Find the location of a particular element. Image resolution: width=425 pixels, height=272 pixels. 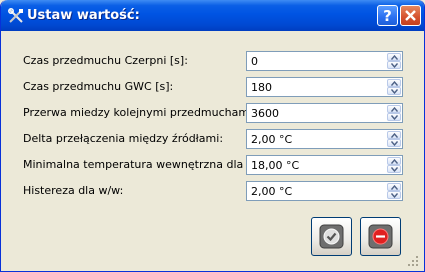

spinbox-value: 180 is located at coordinates (261, 87).